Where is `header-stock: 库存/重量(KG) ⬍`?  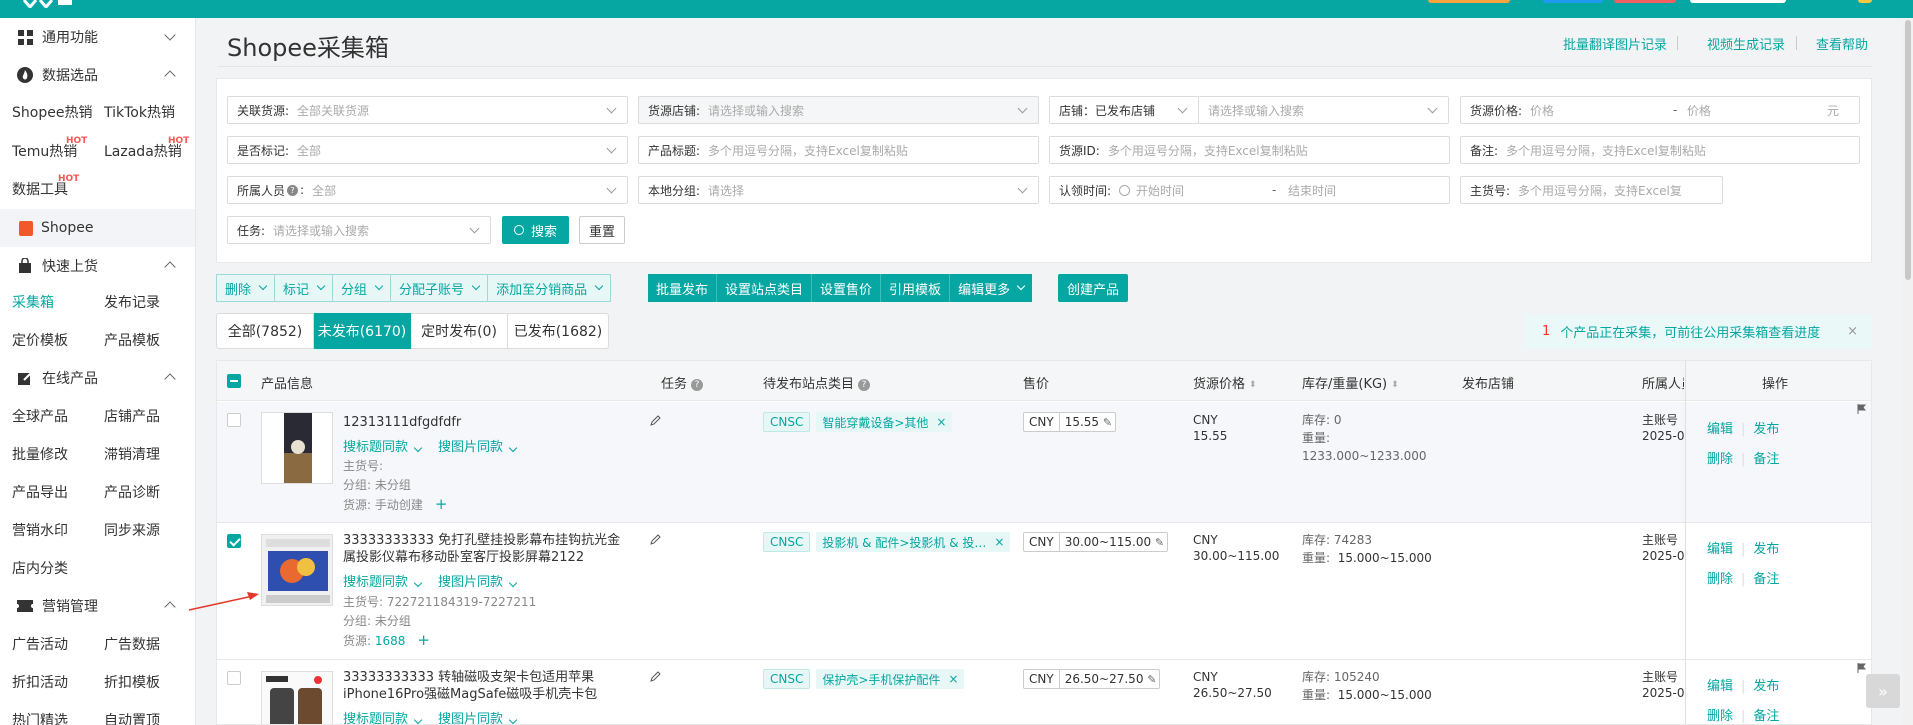
header-stock: 库存/重量(KG) ⬍ is located at coordinates (1350, 382).